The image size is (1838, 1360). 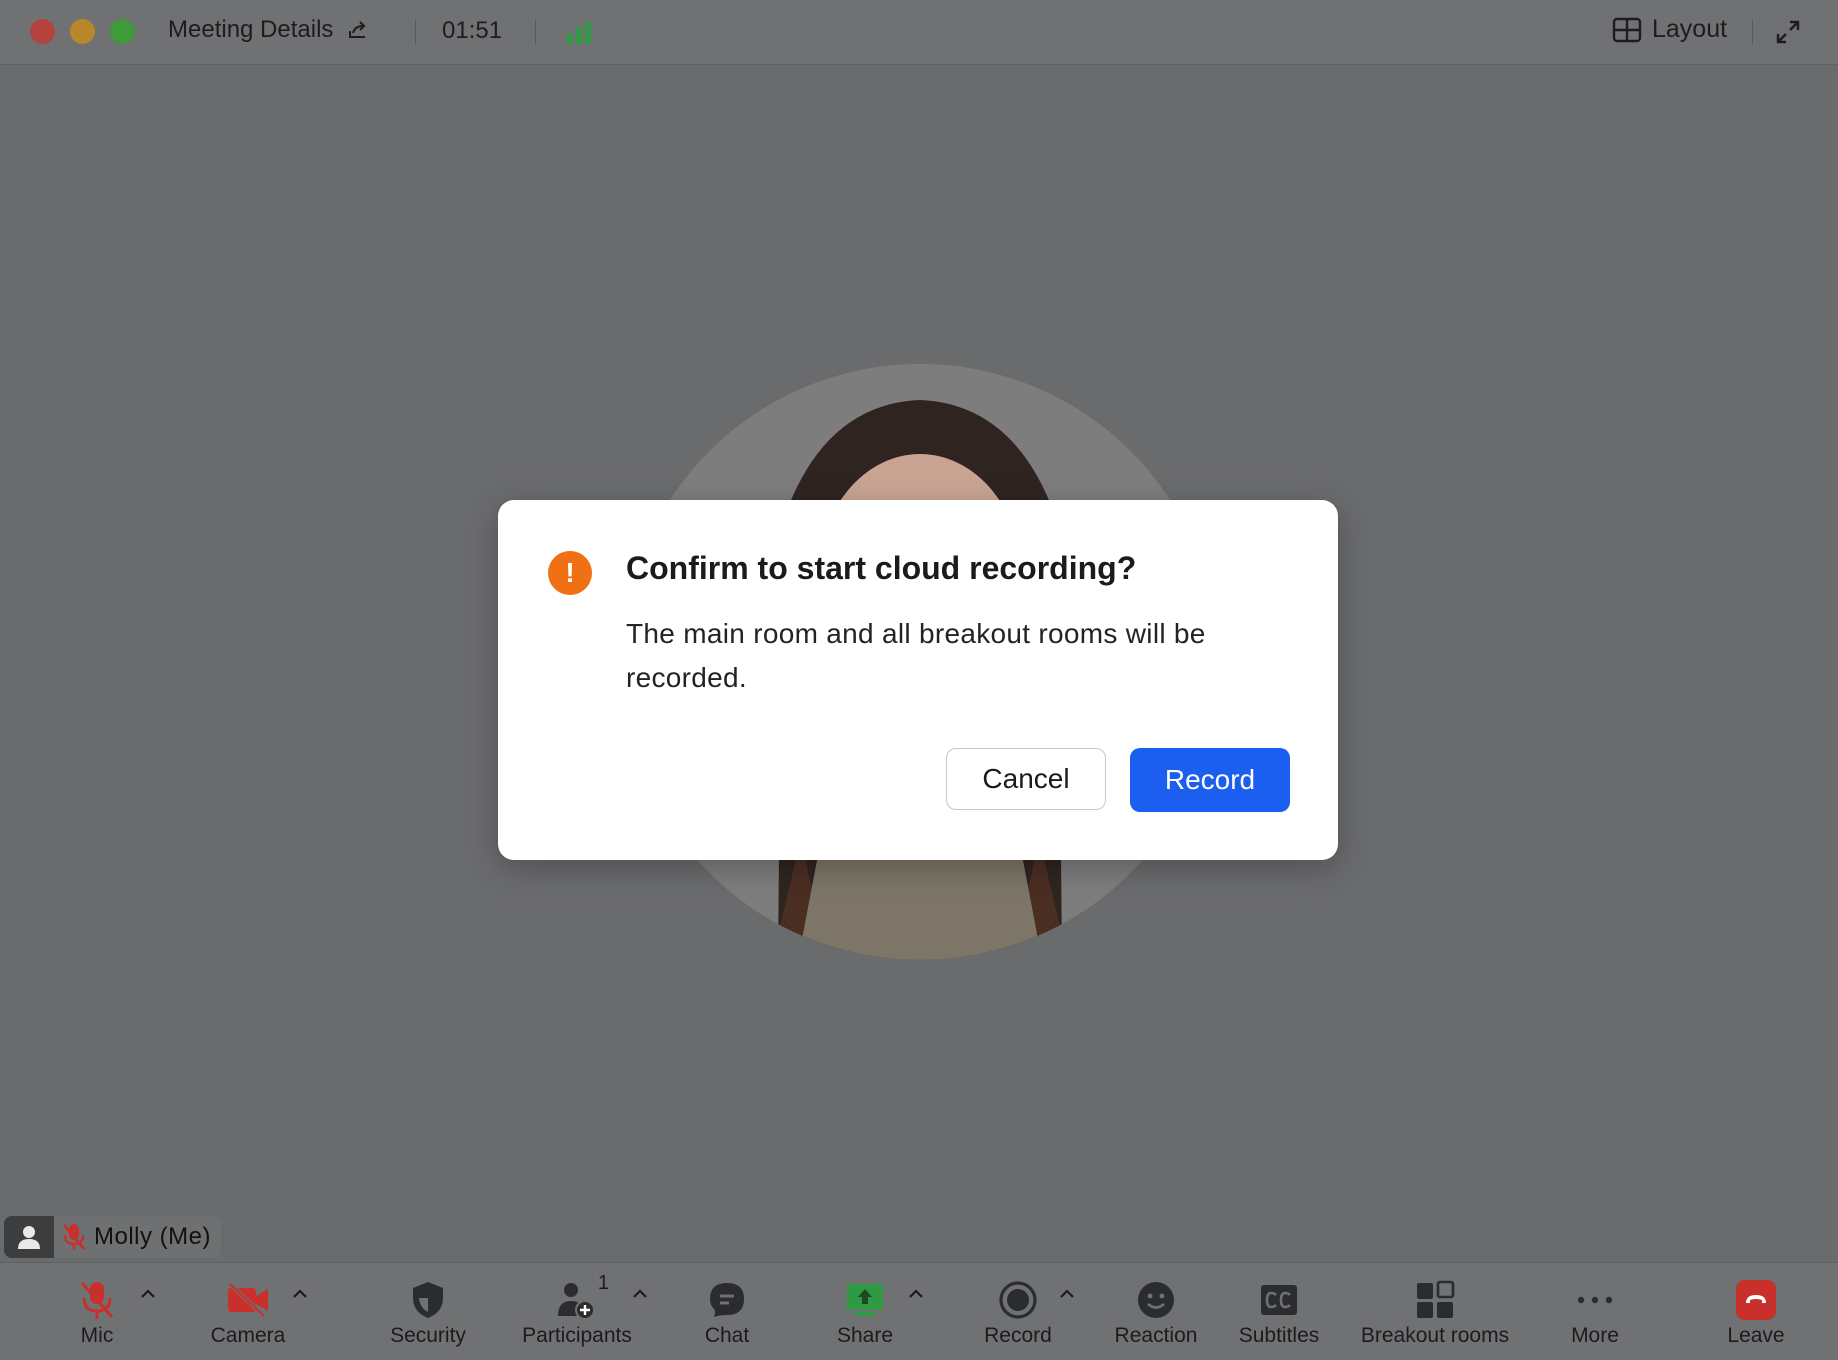 I want to click on chat-bubble-icon, so click(x=727, y=1300).